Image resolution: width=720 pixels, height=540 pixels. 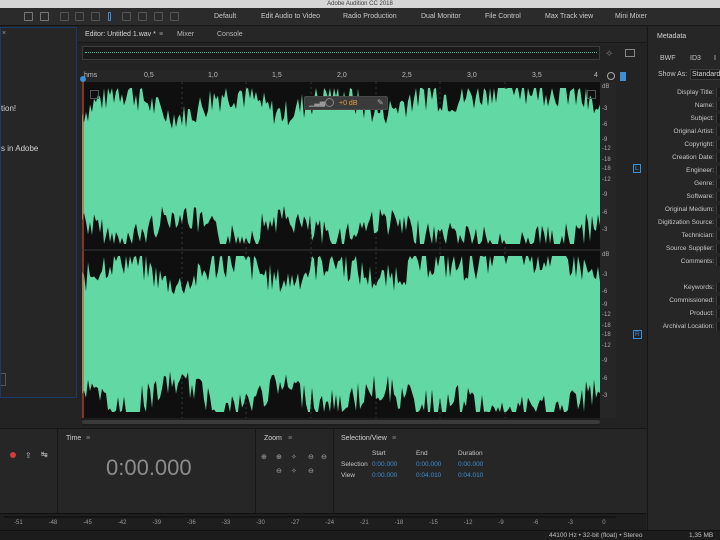 I want to click on tab-mixer: Mixer, so click(x=185, y=34).